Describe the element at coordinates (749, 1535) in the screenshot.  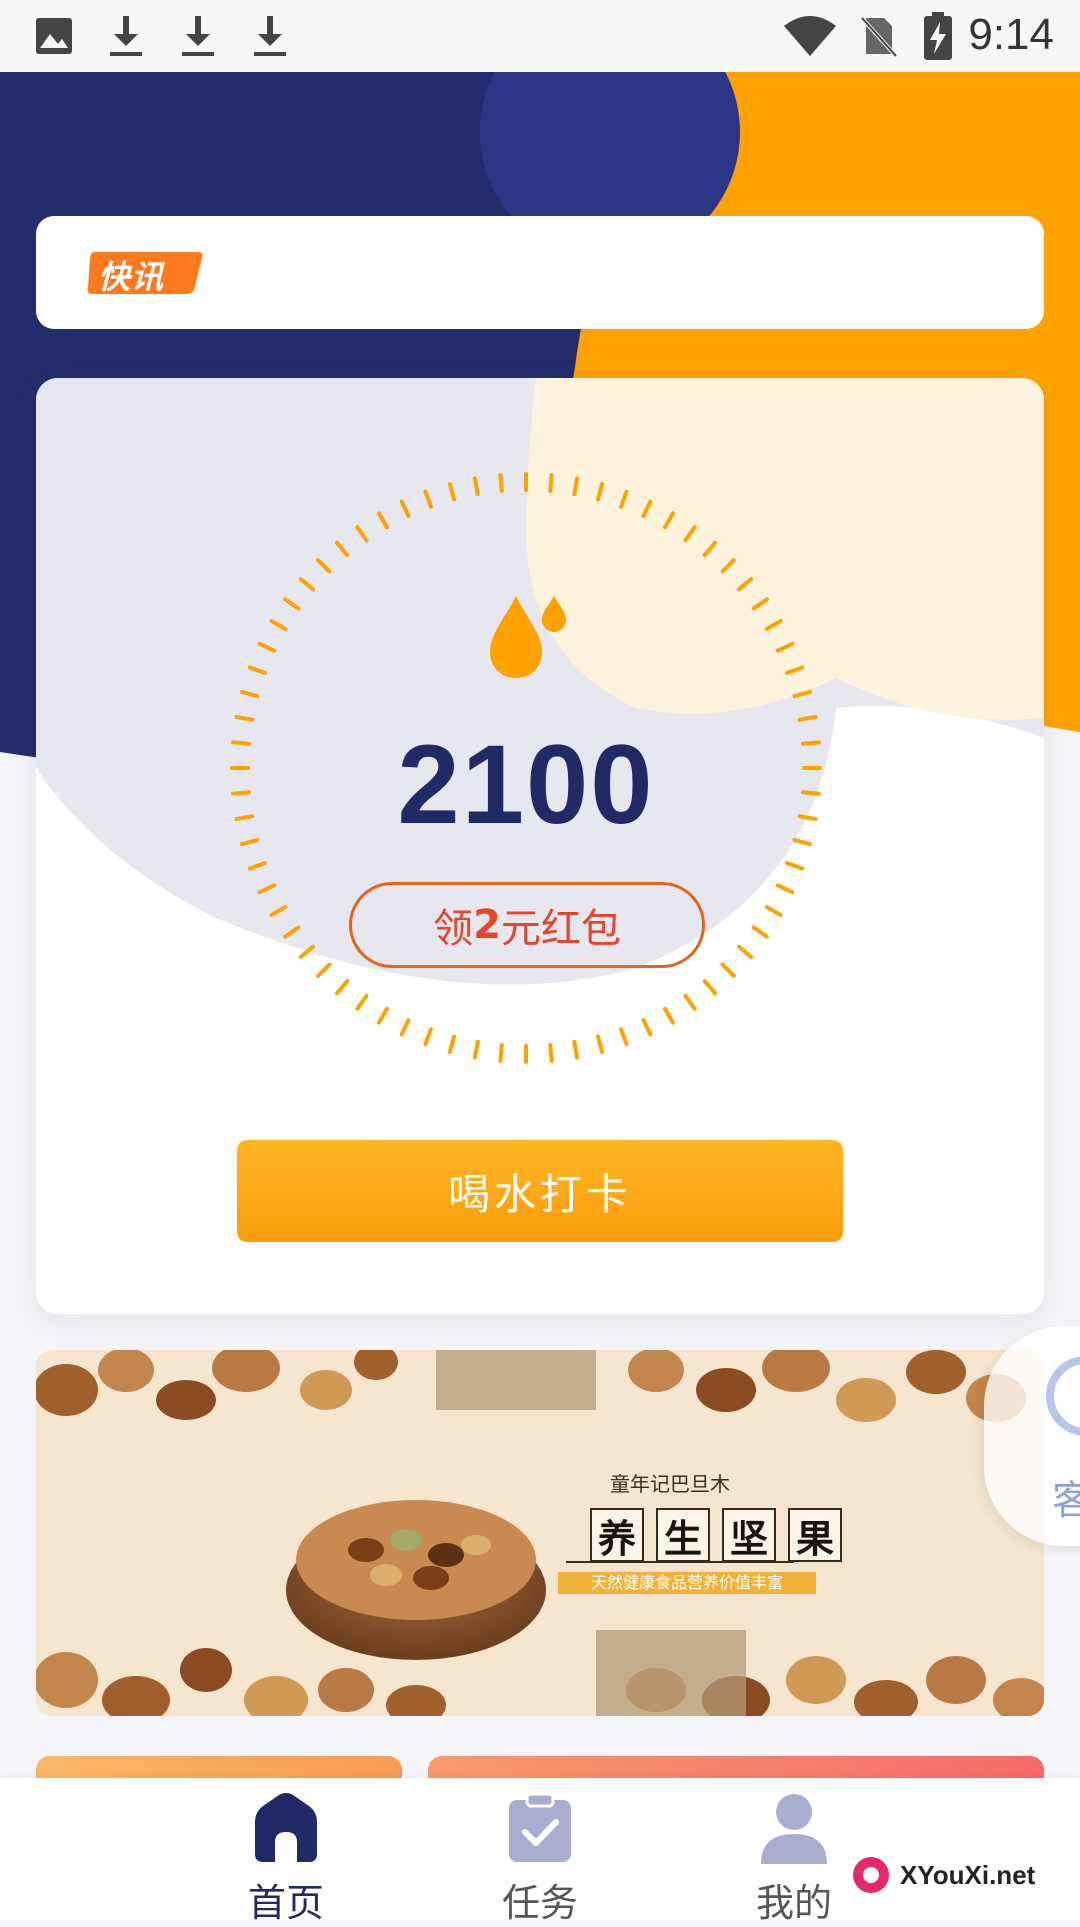
I see `banner-title-char: 坚` at that location.